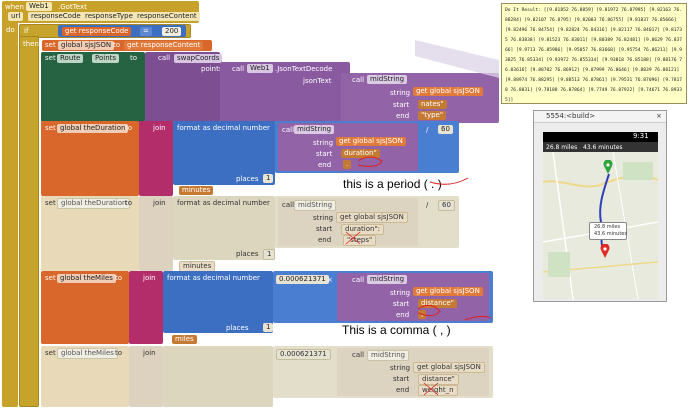  What do you see at coordinates (659, 116) in the screenshot?
I see `emulator-close-icon: ×` at bounding box center [659, 116].